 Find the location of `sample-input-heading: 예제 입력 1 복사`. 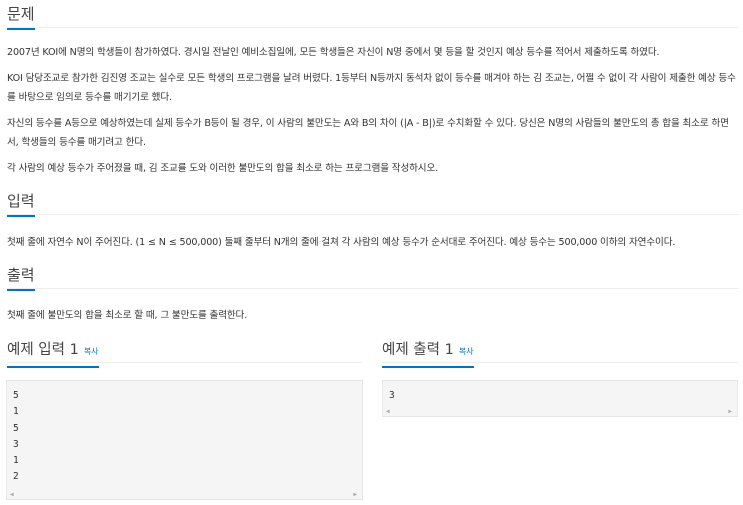

sample-input-heading: 예제 입력 1 복사 is located at coordinates (53, 354).